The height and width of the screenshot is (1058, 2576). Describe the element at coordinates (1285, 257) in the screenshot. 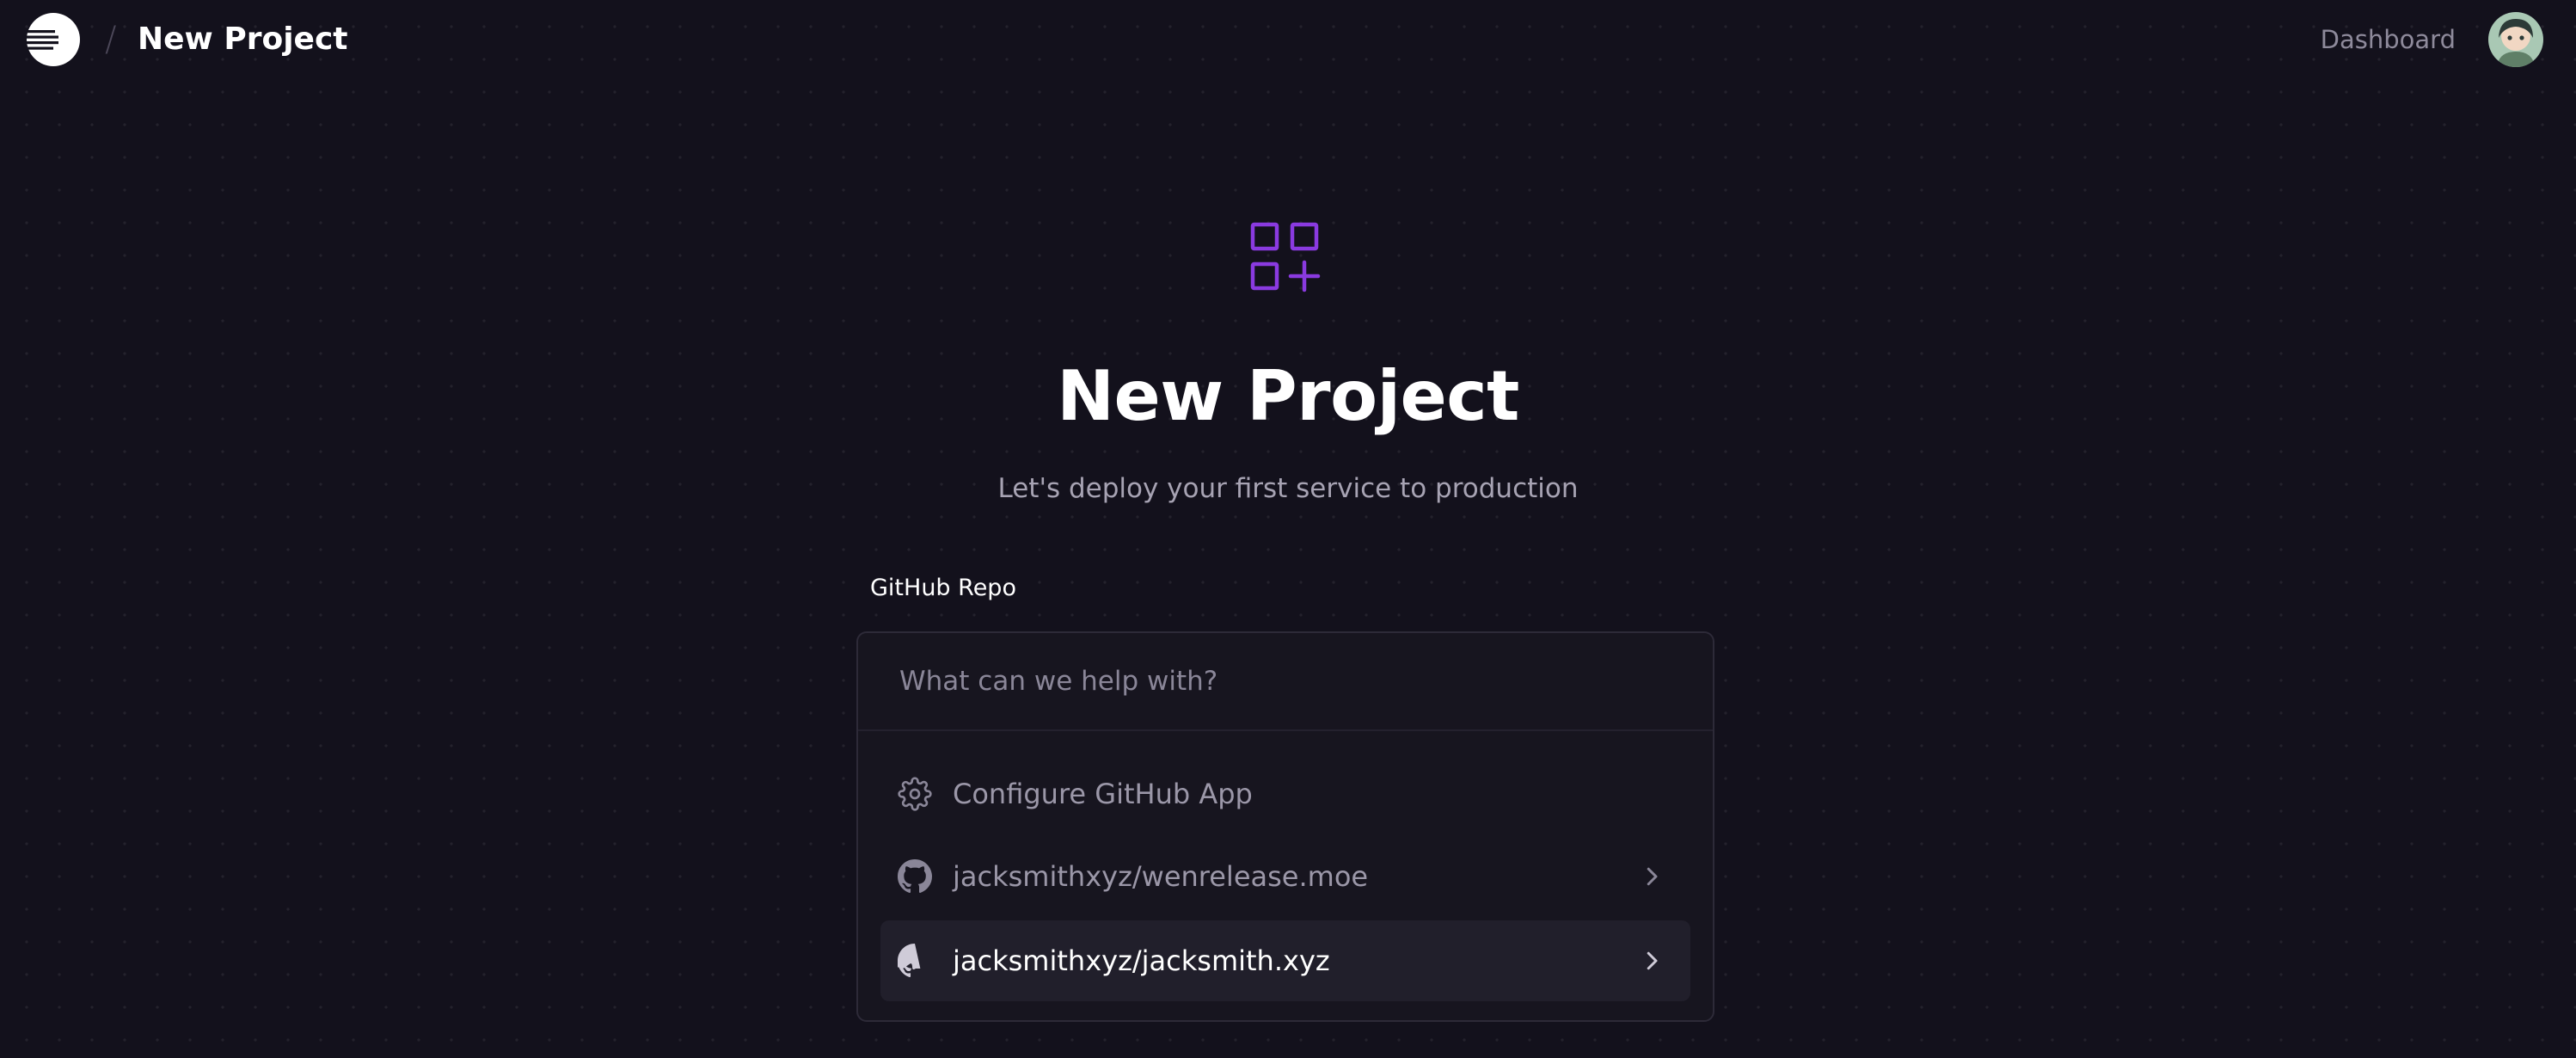

I see `add-project-grid-icon` at that location.